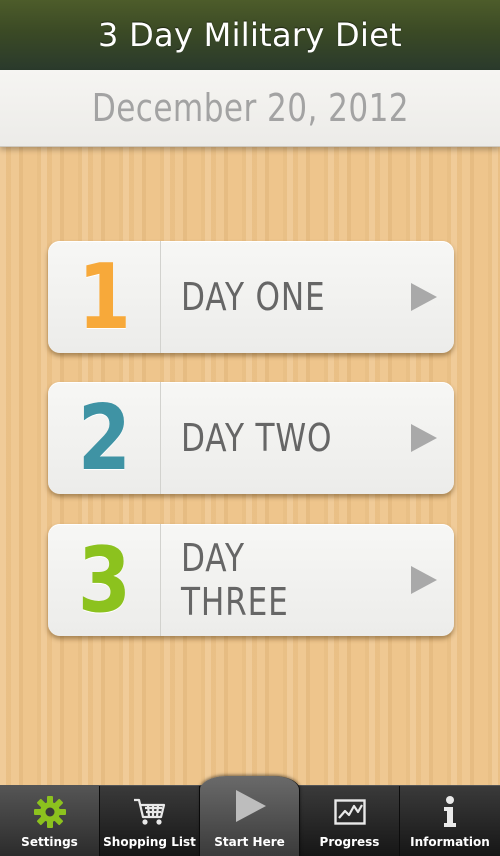  I want to click on day-label: DAY ONE, so click(253, 297).